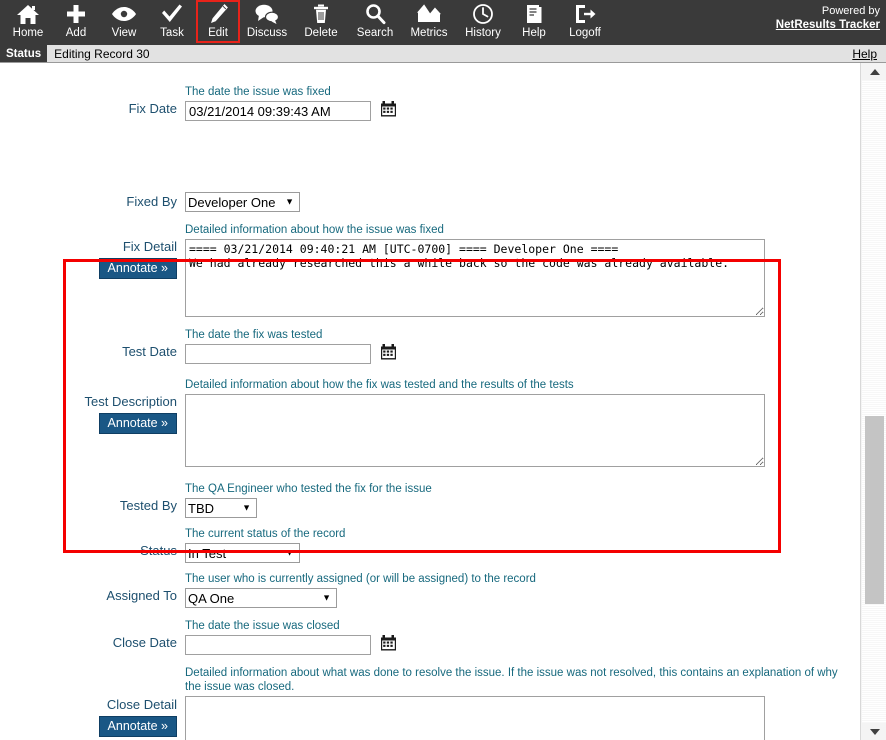 The image size is (886, 740). Describe the element at coordinates (429, 14) in the screenshot. I see `chart-icon` at that location.